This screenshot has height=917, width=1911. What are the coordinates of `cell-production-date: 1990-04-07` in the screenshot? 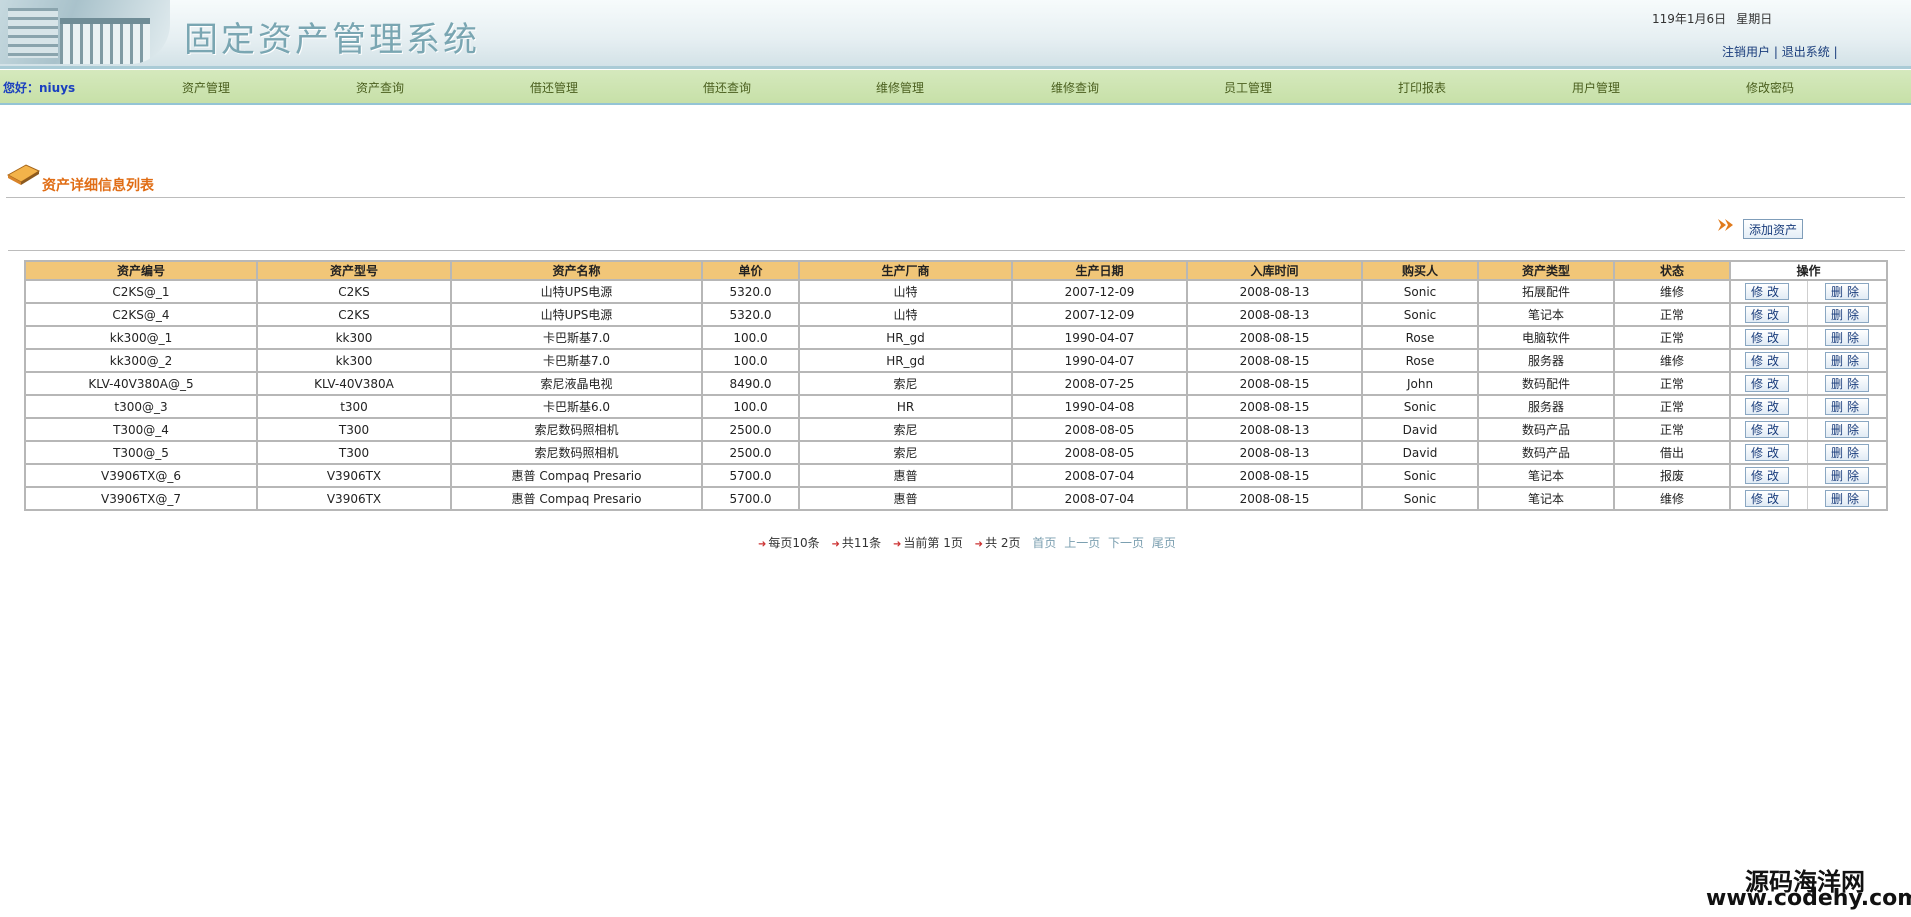 It's located at (1099, 360).